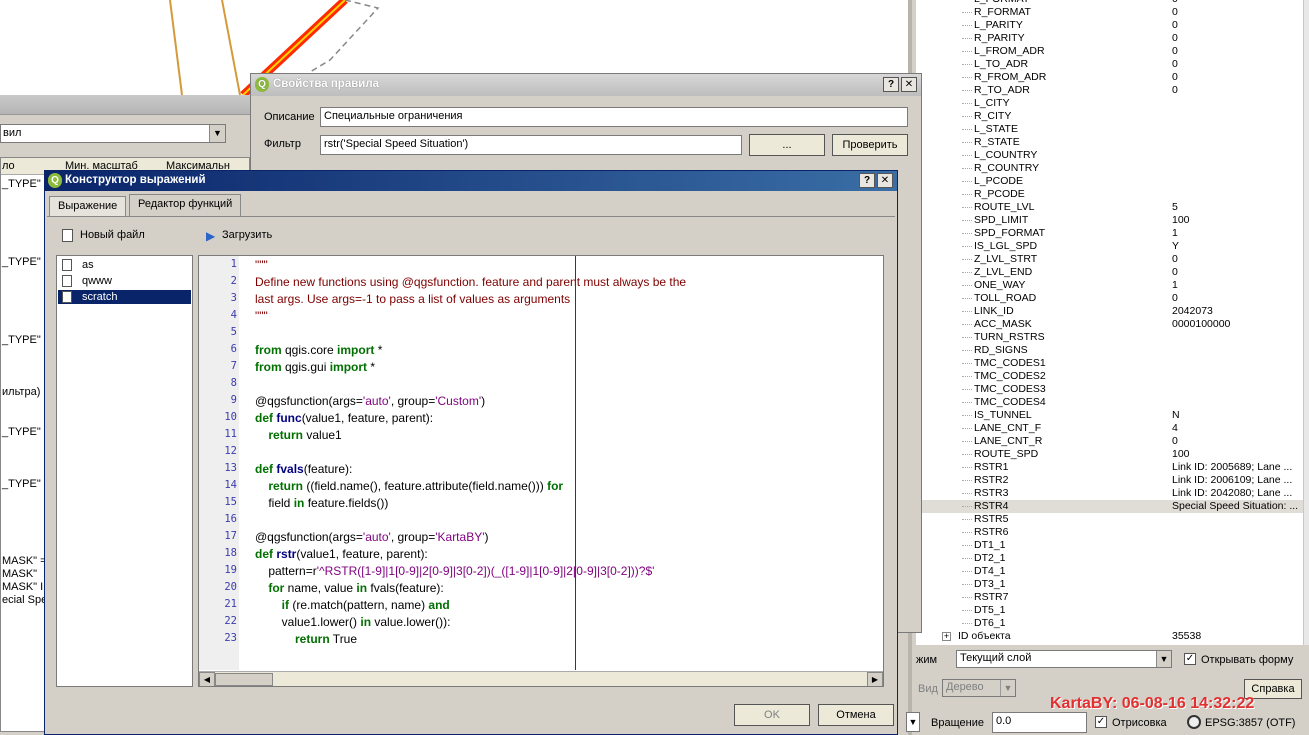 The height and width of the screenshot is (735, 1309). Describe the element at coordinates (1112, 584) in the screenshot. I see `attribute-row: DT3_1` at that location.